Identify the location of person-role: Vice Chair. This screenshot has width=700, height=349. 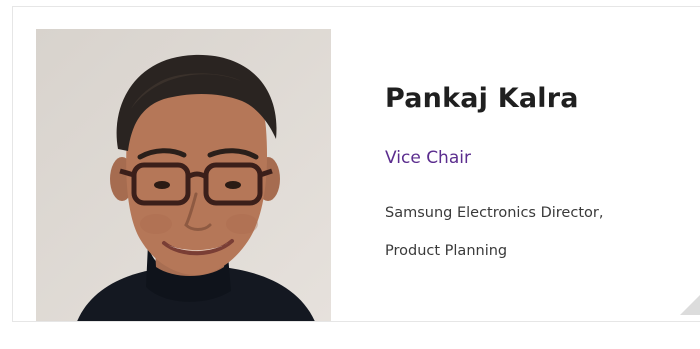
(428, 158).